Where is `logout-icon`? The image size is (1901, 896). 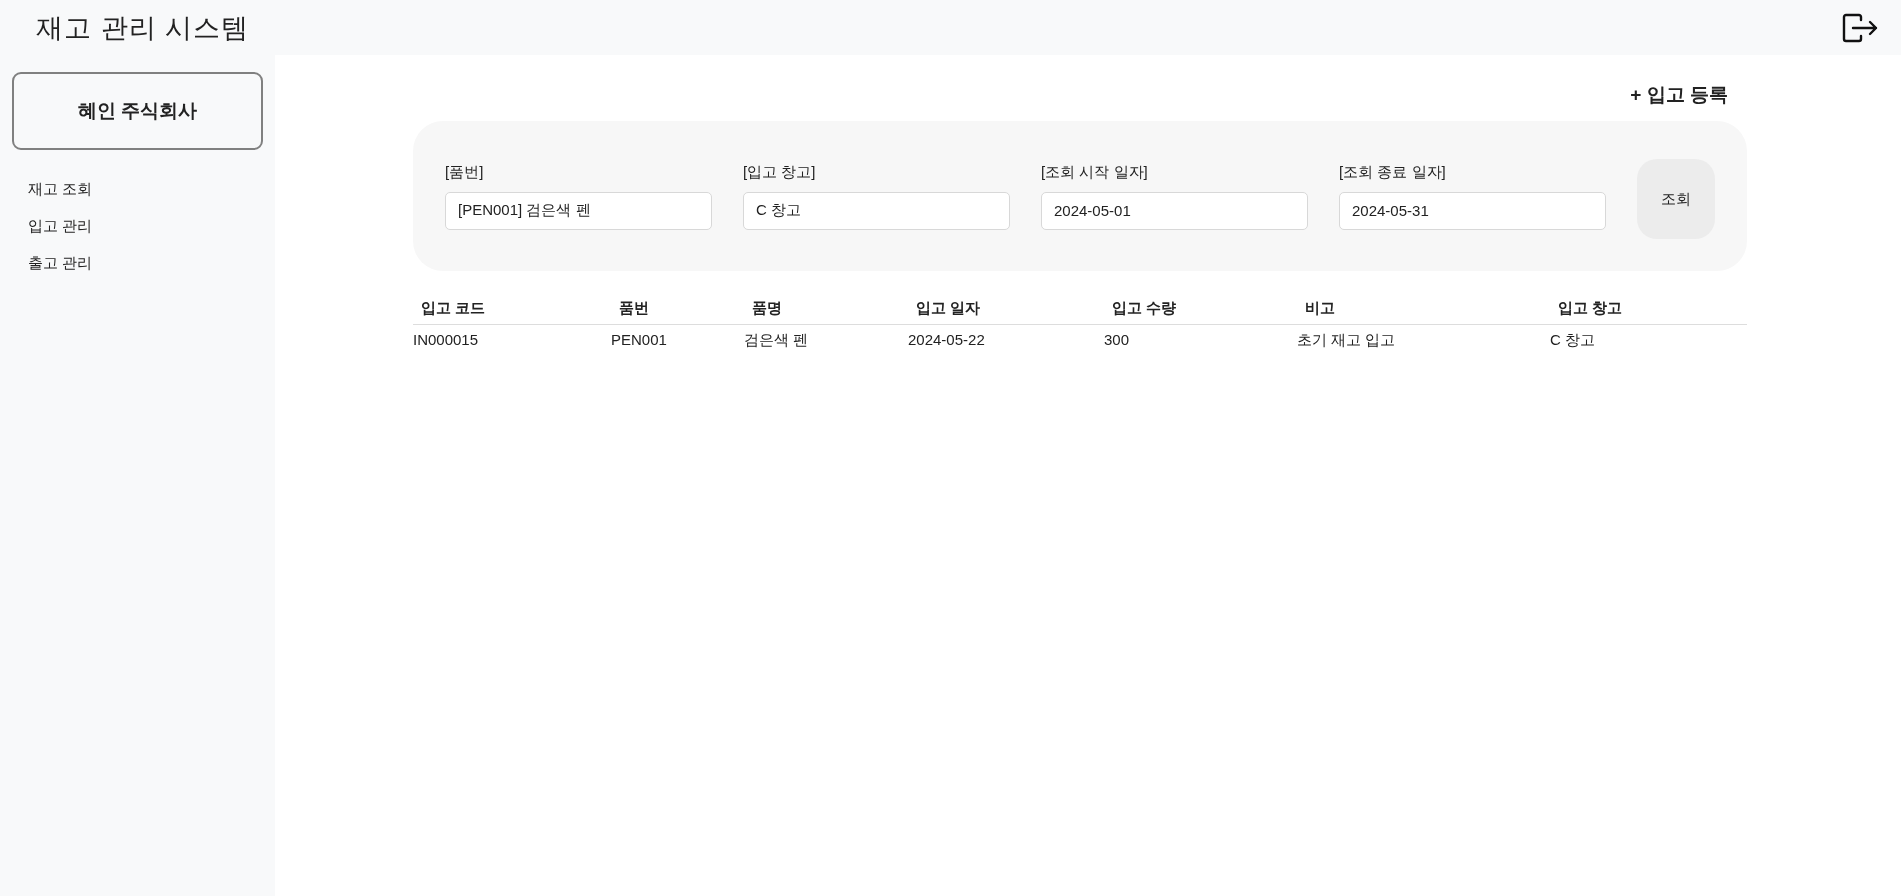
logout-icon is located at coordinates (1860, 27).